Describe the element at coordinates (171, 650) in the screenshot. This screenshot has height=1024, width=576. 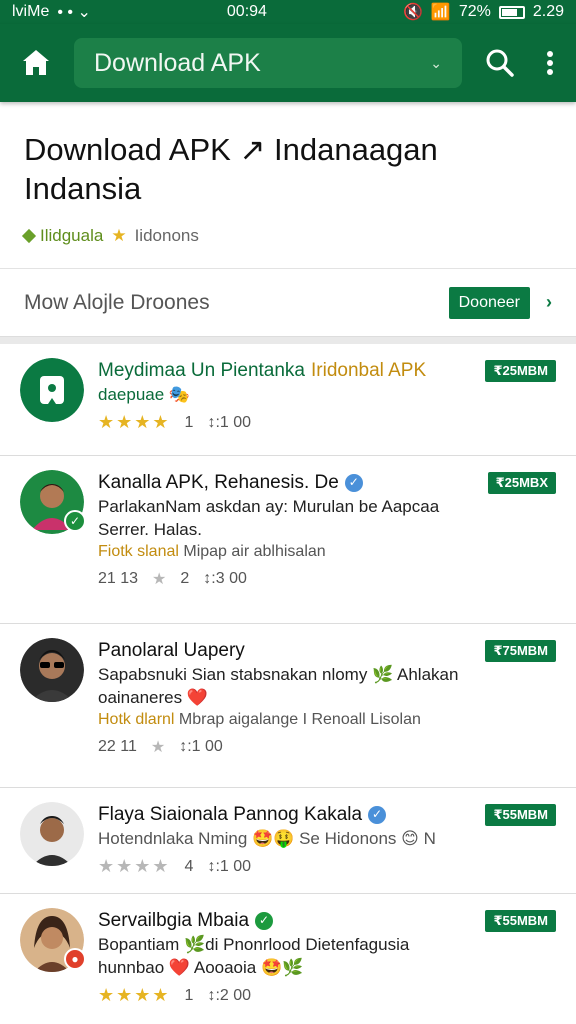
I see `item-title: Panolaral Uapery` at that location.